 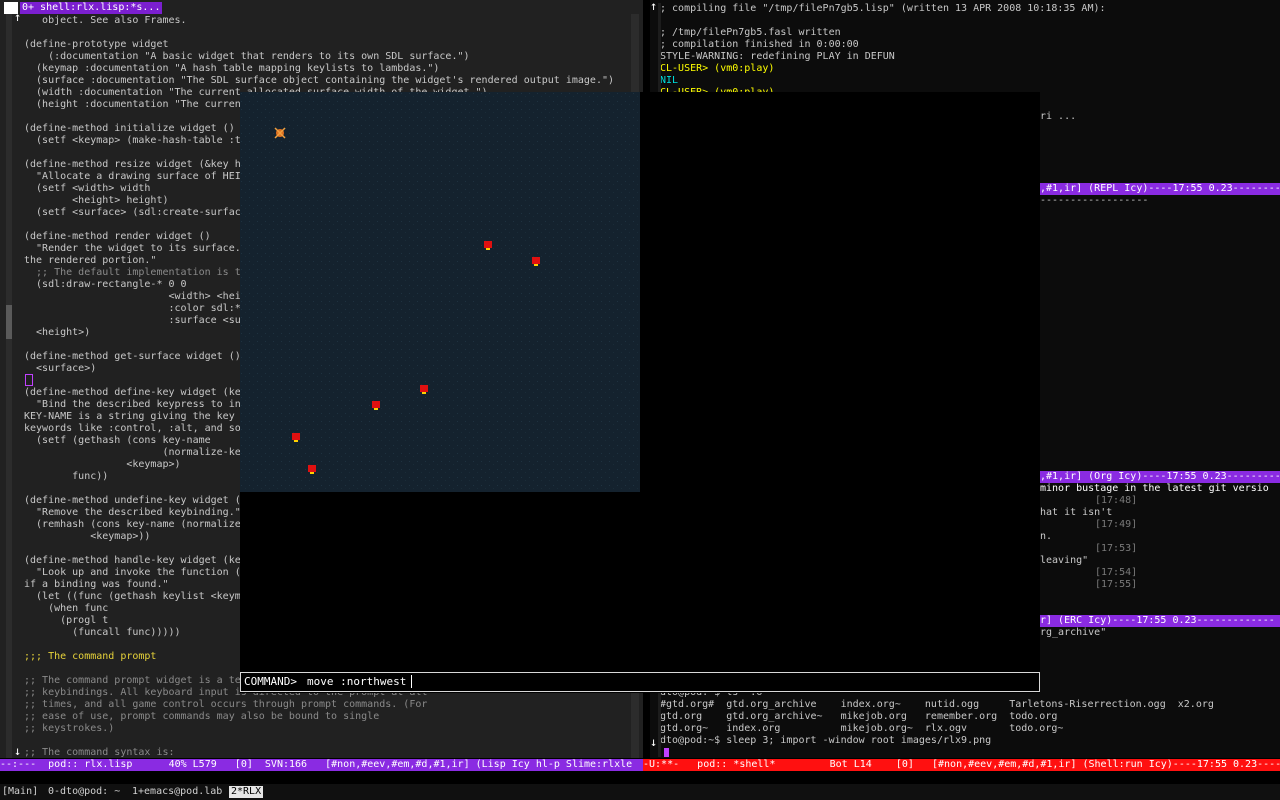 What do you see at coordinates (87, 189) in the screenshot?
I see `code-line: (setf <width> width` at bounding box center [87, 189].